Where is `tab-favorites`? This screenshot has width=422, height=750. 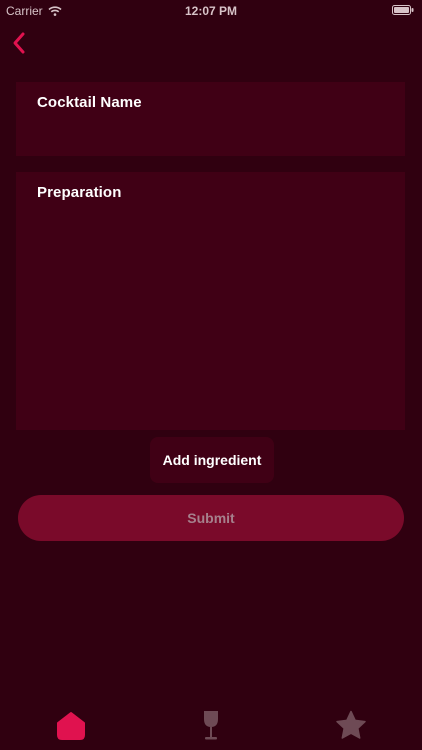
tab-favorites is located at coordinates (351, 725).